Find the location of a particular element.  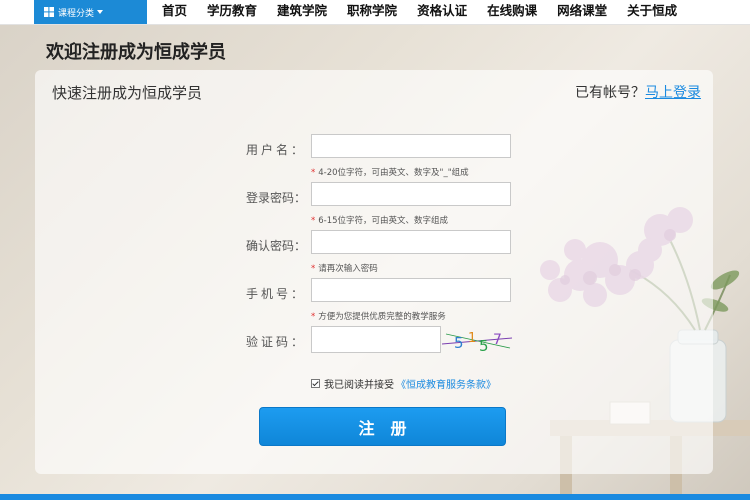

phone-input is located at coordinates (411, 290).